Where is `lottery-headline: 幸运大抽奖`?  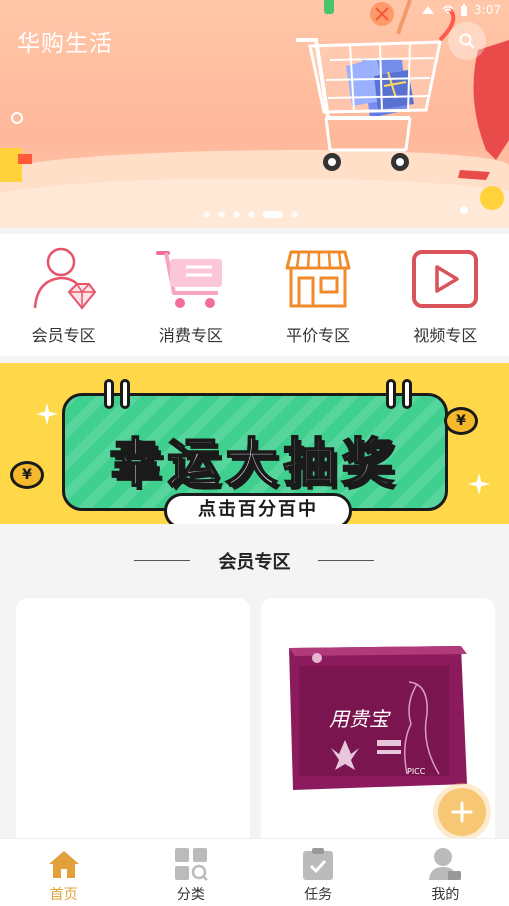
lottery-headline: 幸运大抽奖 is located at coordinates (254, 464).